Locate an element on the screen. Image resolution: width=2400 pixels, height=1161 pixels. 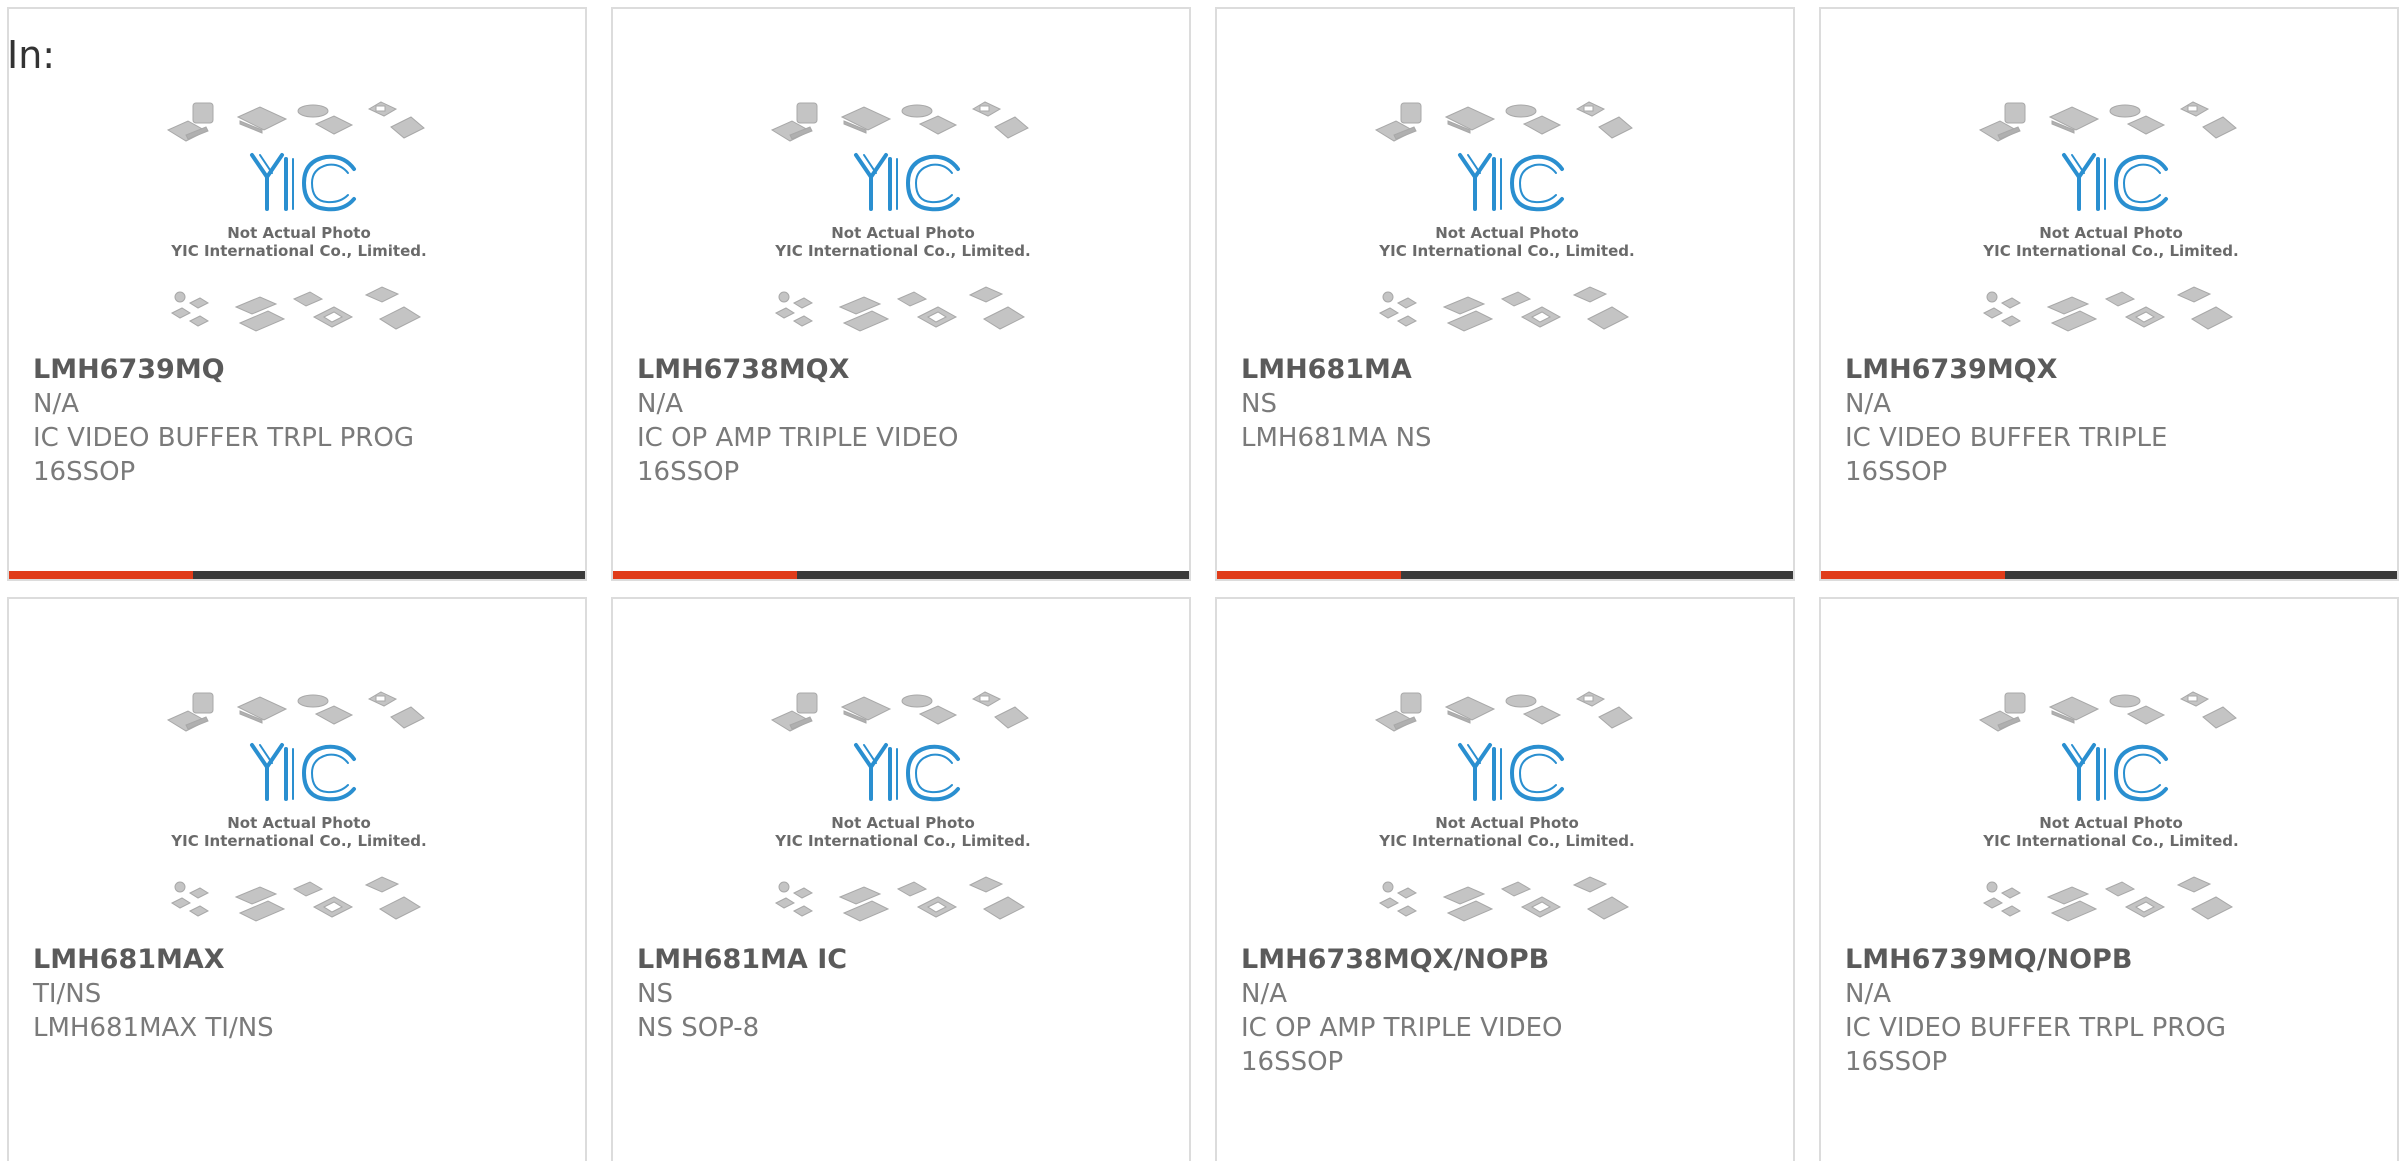
filter-label: In: is located at coordinates (31, 55).